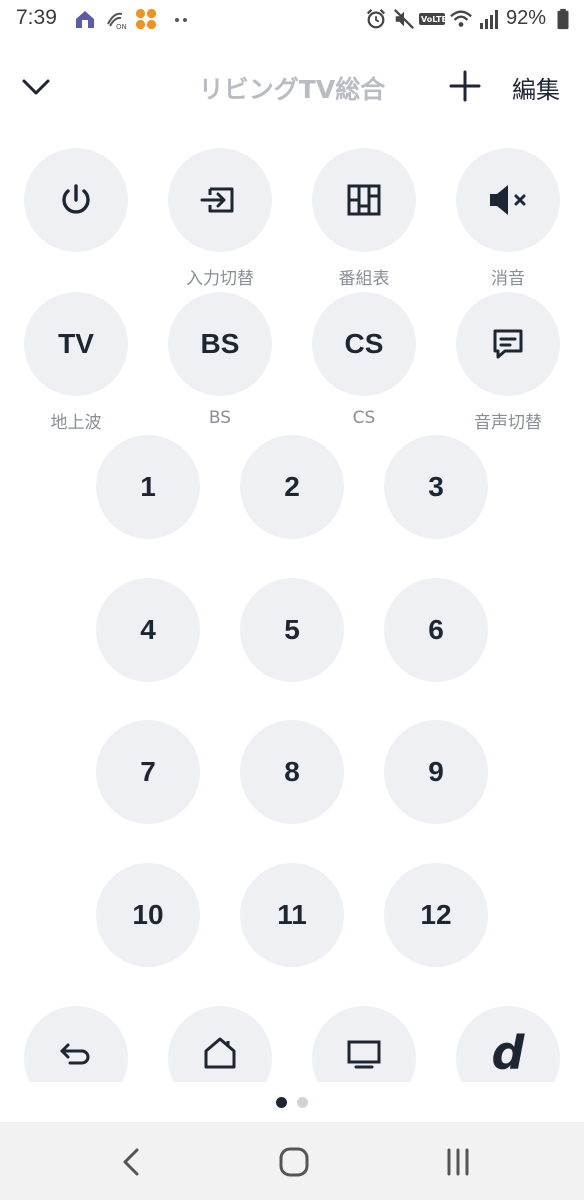  Describe the element at coordinates (76, 423) in the screenshot. I see `terrestrial-label: 地上波` at that location.